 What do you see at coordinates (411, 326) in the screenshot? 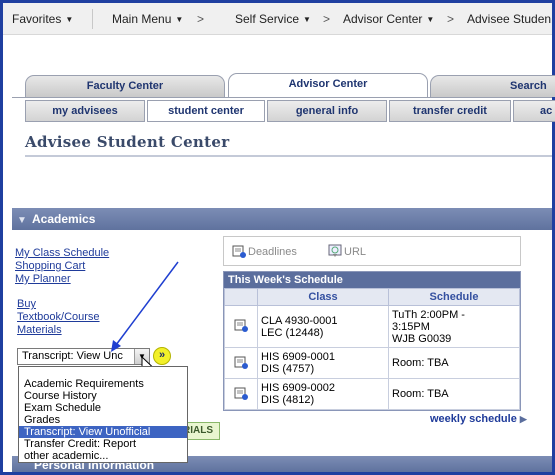
I see `schedule-time-end: 3:15PM` at bounding box center [411, 326].